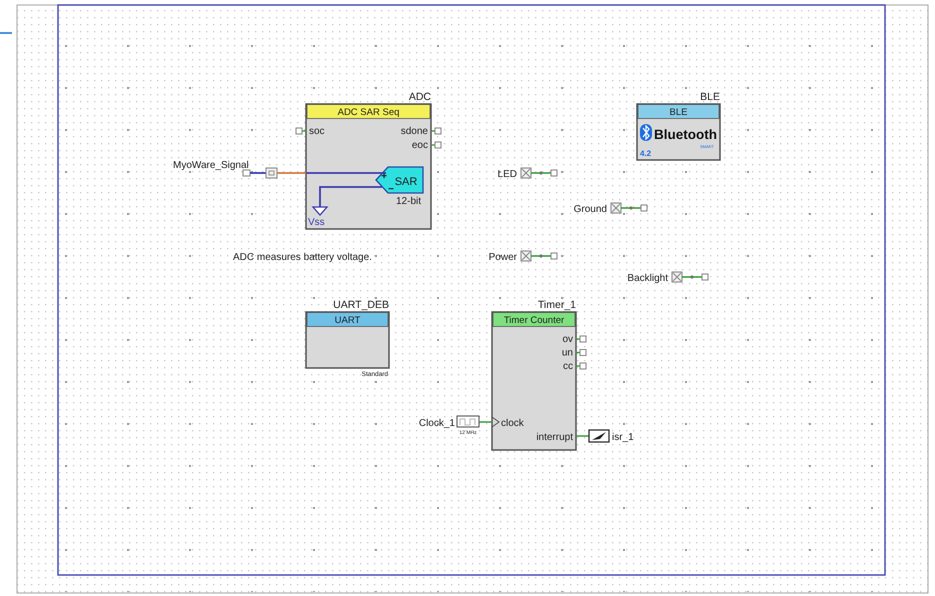  I want to click on port-name: Power, so click(502, 257).